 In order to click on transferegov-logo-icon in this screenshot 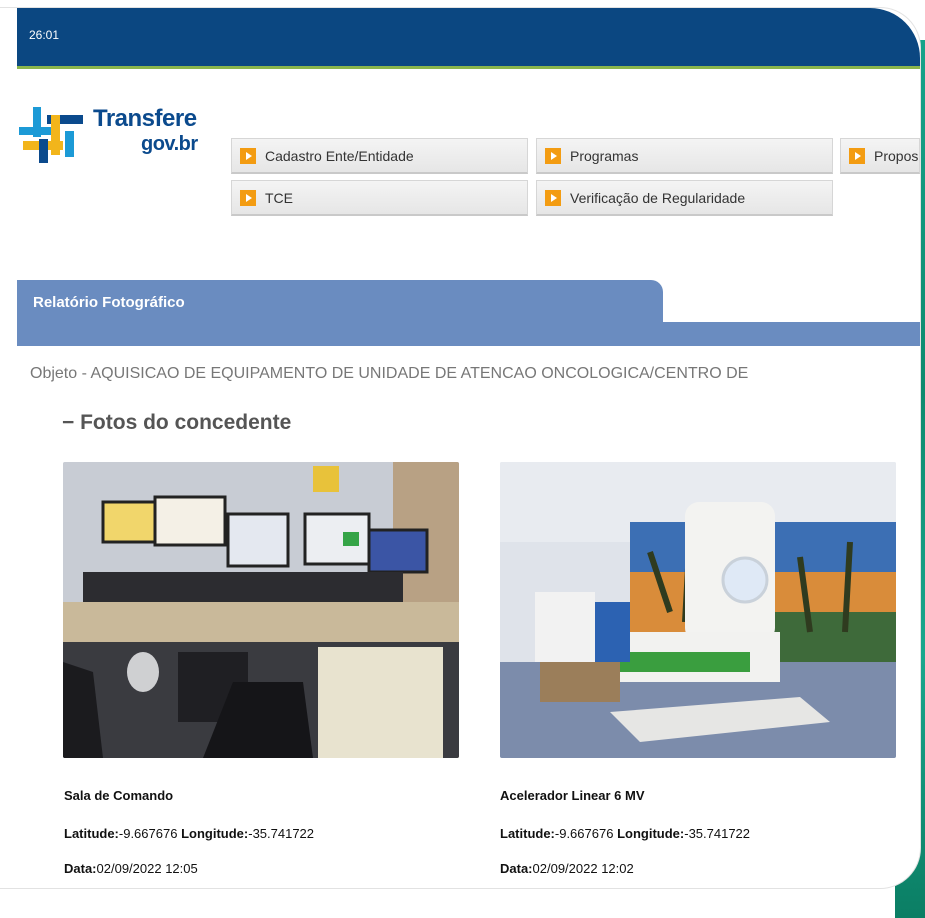, I will do `click(51, 135)`.